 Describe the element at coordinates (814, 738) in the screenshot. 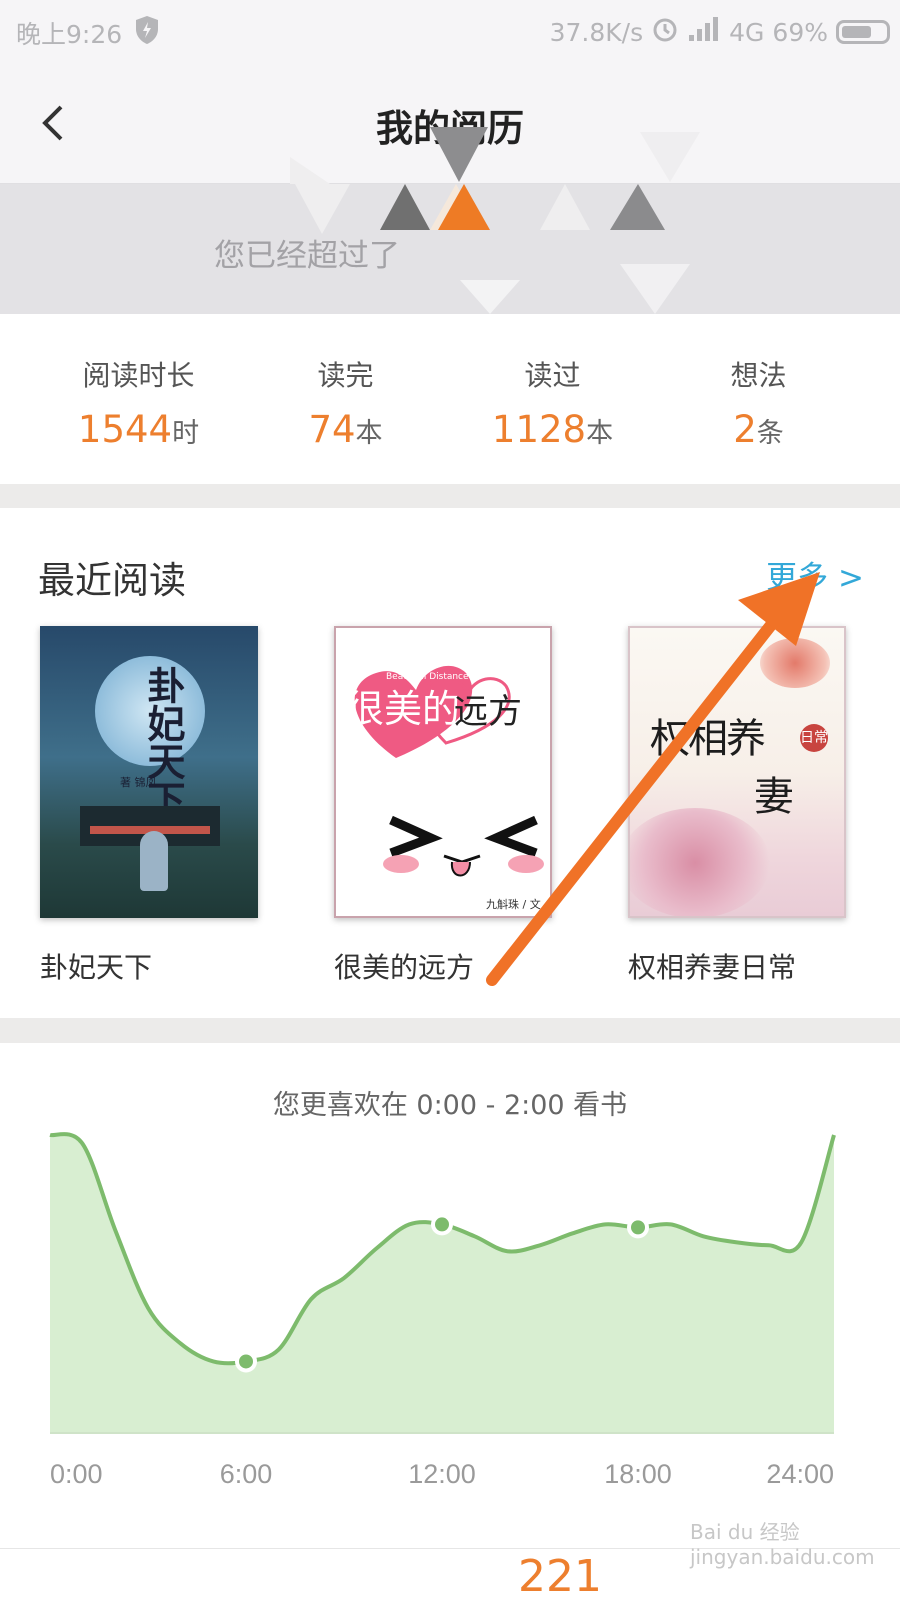

I see `cover-badge: 日常` at that location.